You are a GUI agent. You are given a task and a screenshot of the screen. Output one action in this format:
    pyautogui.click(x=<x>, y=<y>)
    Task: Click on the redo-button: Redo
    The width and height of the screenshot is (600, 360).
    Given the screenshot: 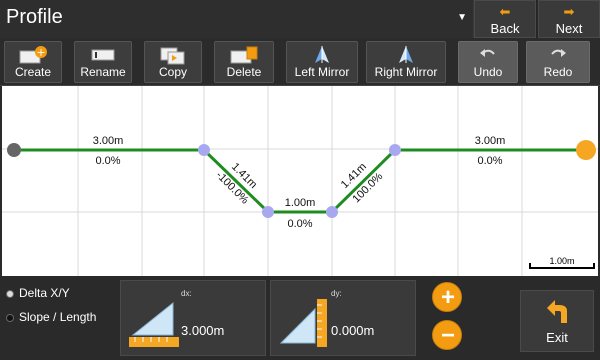 What is the action you would take?
    pyautogui.click(x=558, y=62)
    